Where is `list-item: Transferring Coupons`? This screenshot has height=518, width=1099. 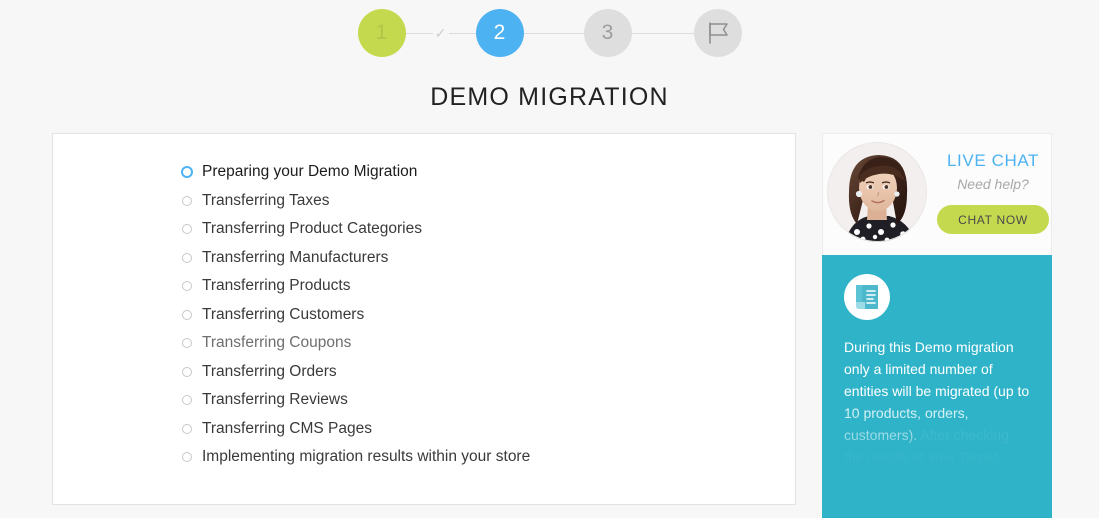
list-item: Transferring Coupons is located at coordinates (355, 343).